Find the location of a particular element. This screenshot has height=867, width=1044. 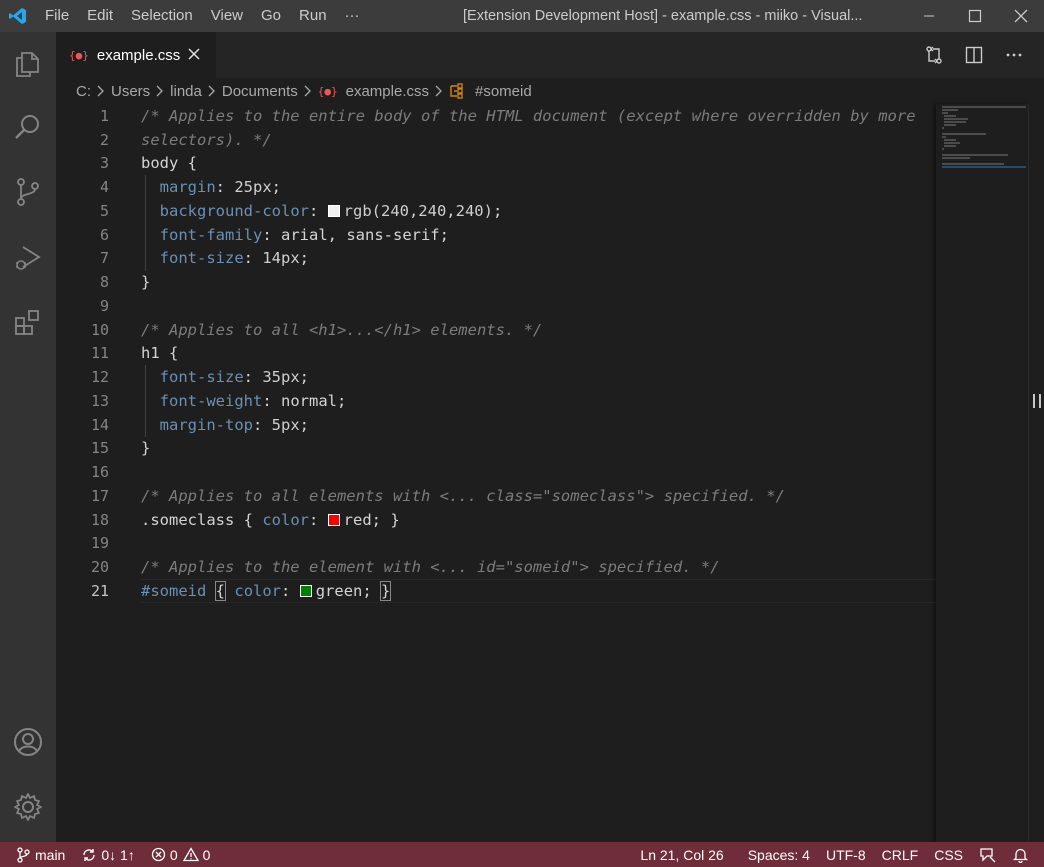

indentation: Spaces: 4 is located at coordinates (779, 854).